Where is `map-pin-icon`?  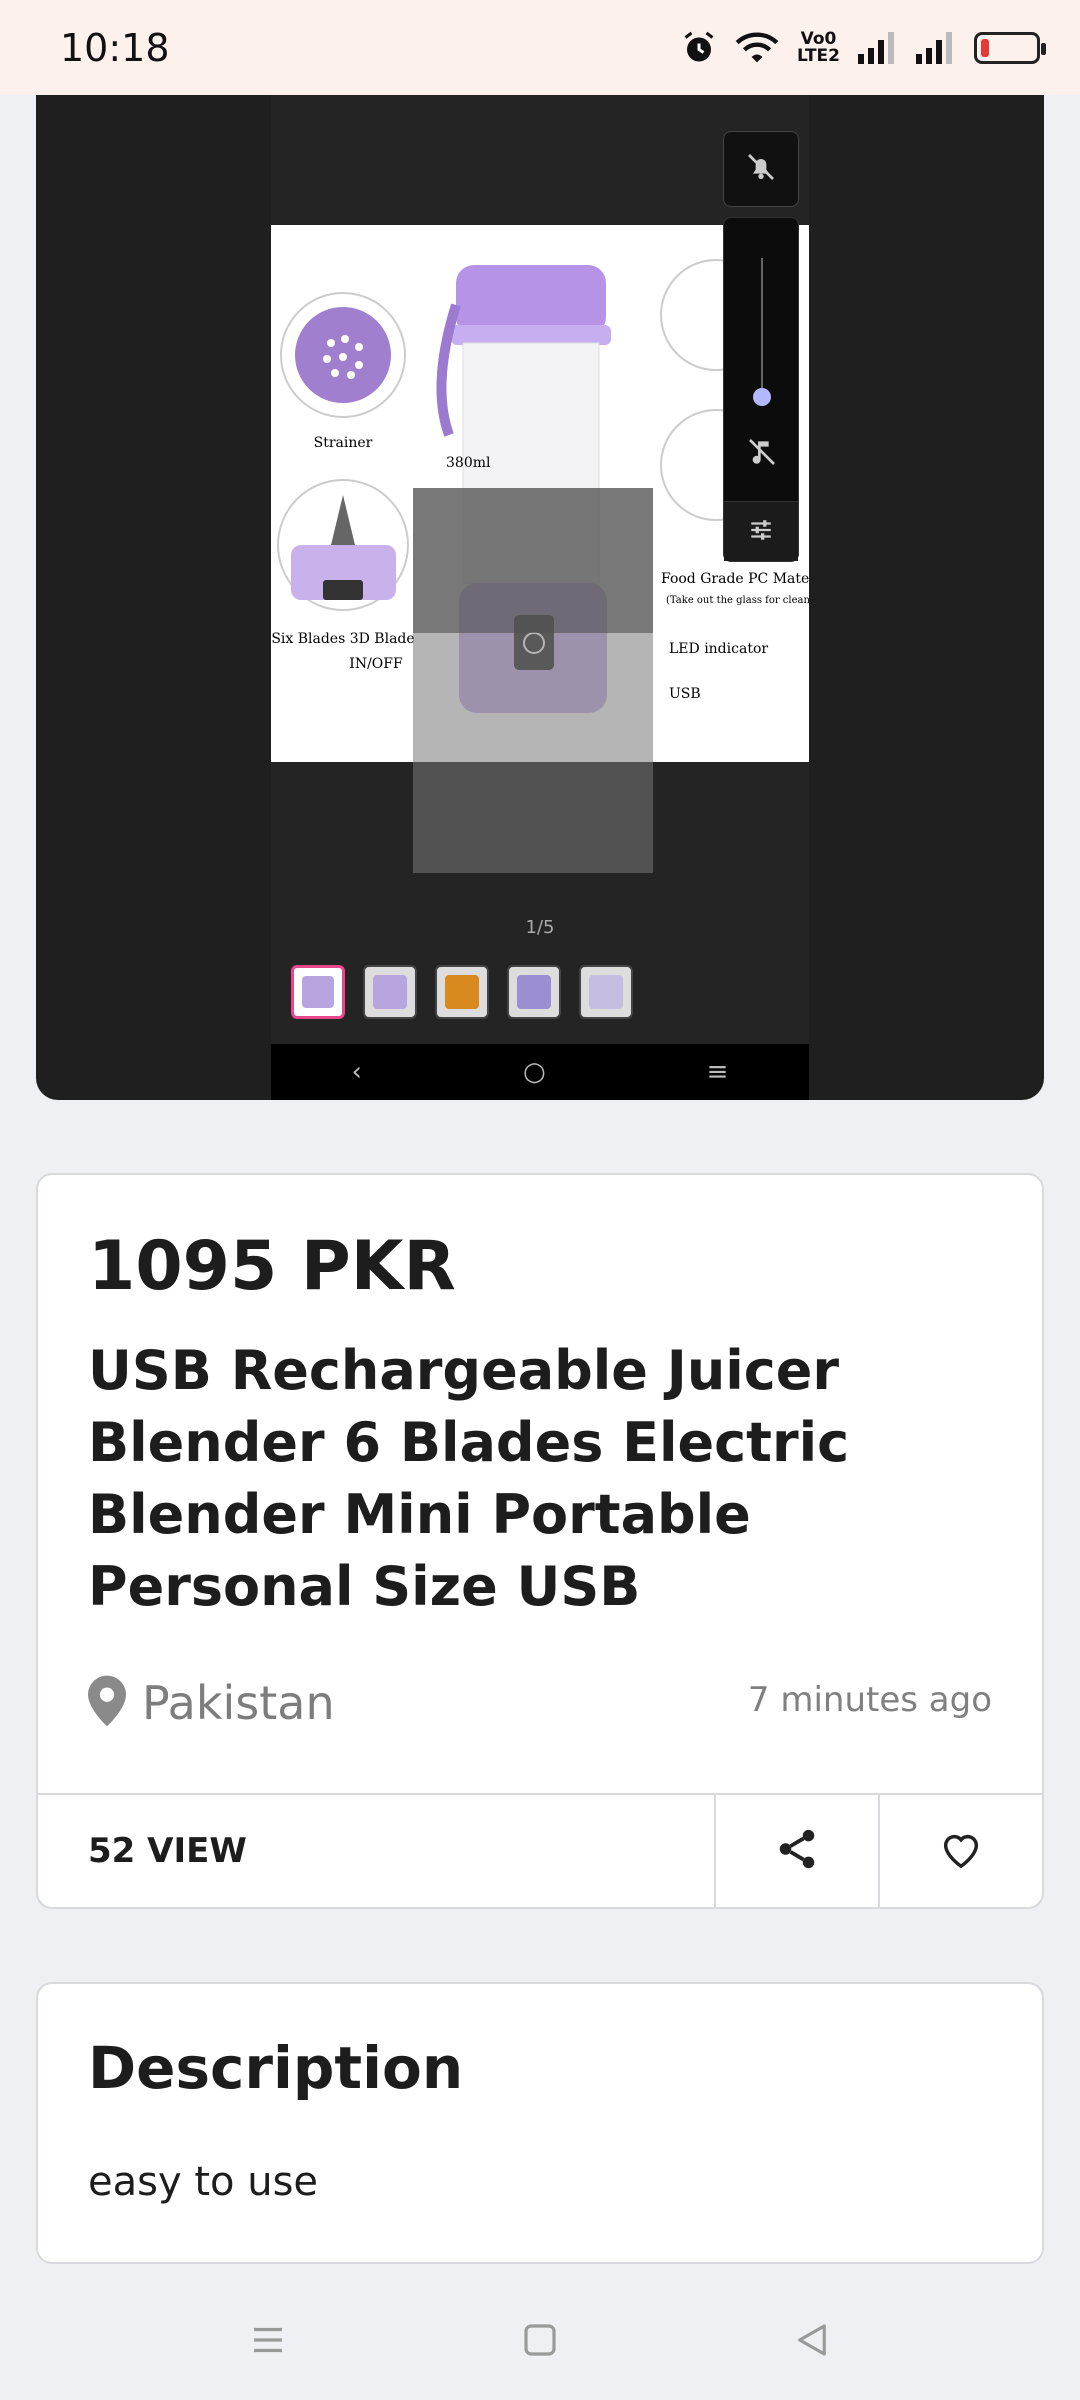 map-pin-icon is located at coordinates (107, 1703).